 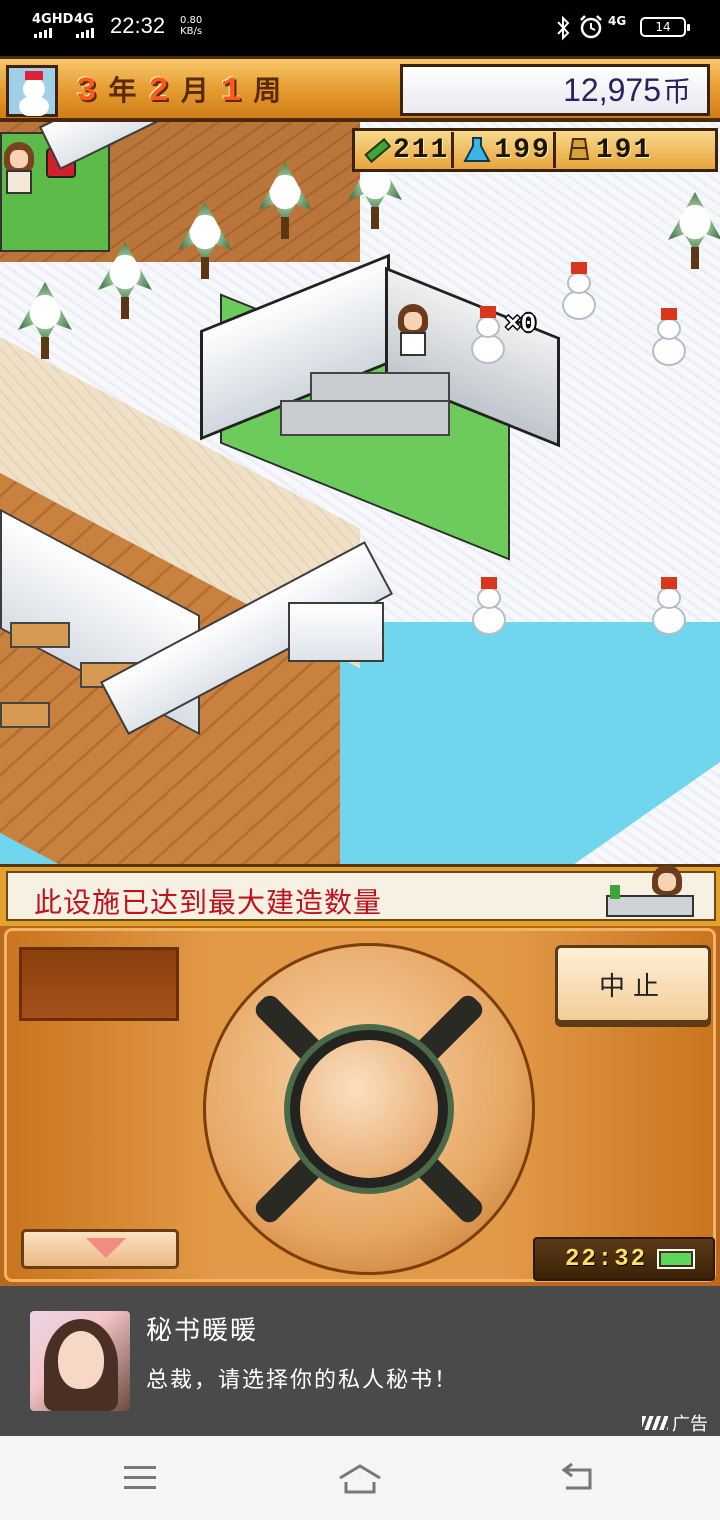 What do you see at coordinates (521, 324) in the screenshot?
I see `snowman-count: ×0` at bounding box center [521, 324].